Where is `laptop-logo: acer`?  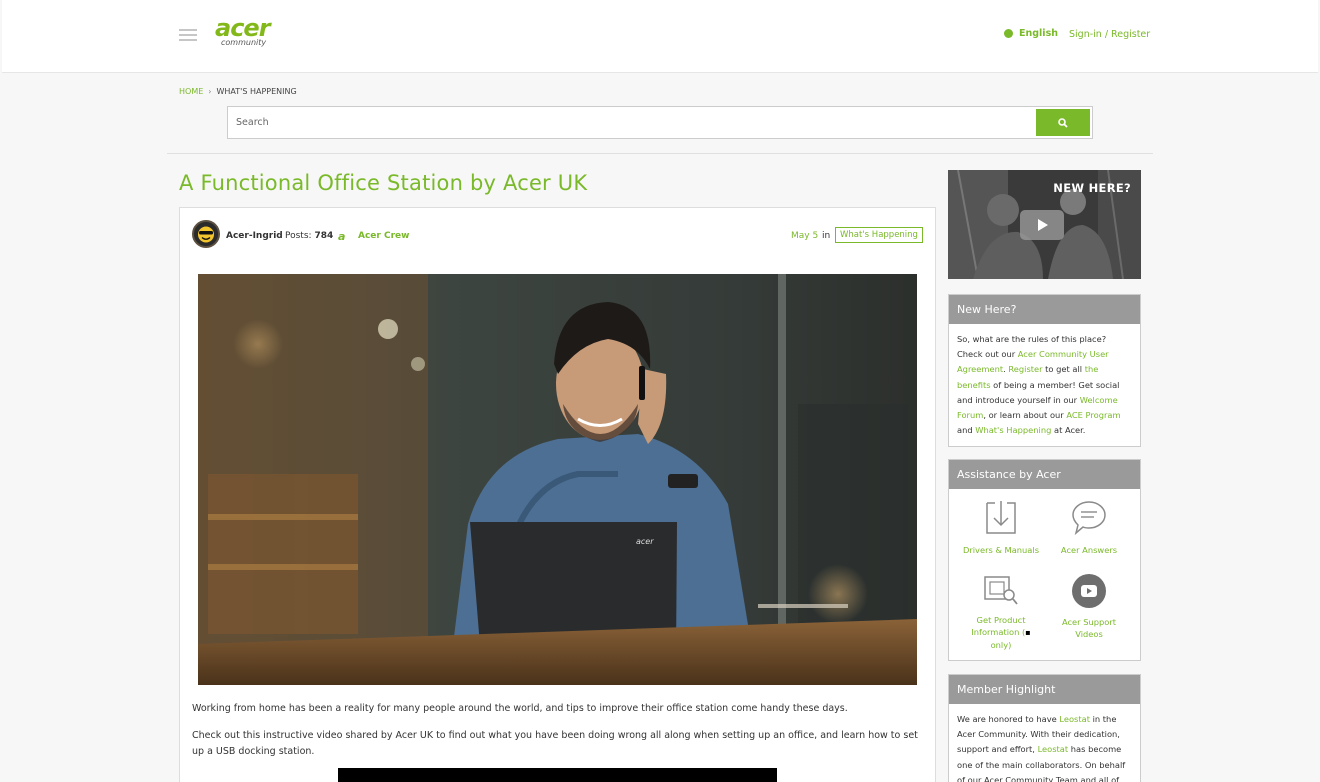 laptop-logo: acer is located at coordinates (645, 541).